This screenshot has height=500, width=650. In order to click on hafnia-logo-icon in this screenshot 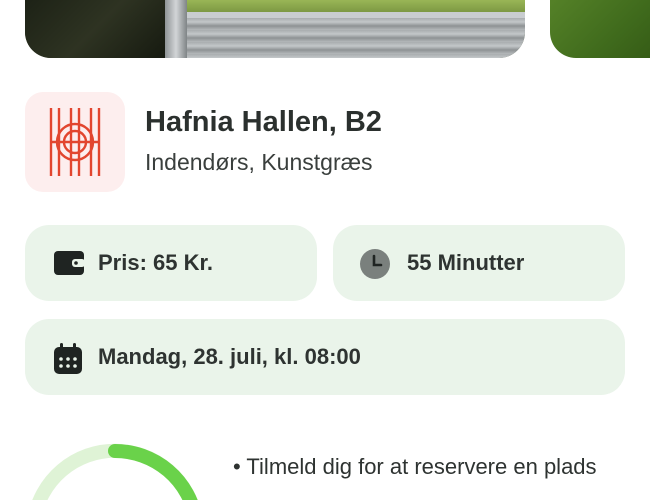, I will do `click(75, 142)`.